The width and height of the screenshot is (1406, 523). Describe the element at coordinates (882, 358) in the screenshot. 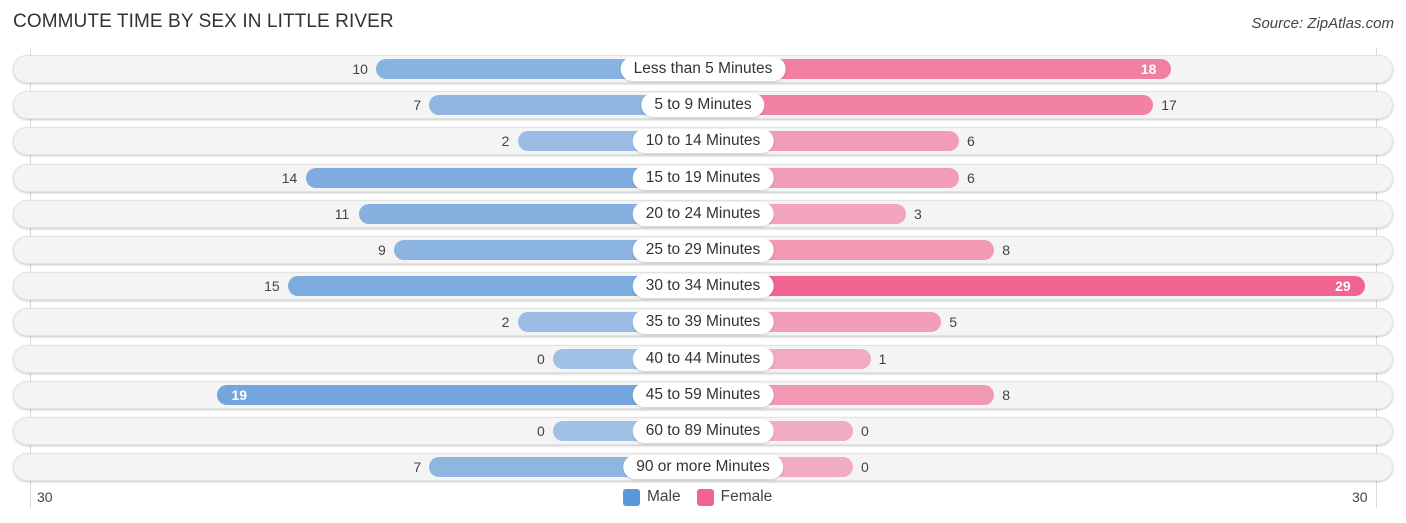

I see `female-value-label: 1` at that location.